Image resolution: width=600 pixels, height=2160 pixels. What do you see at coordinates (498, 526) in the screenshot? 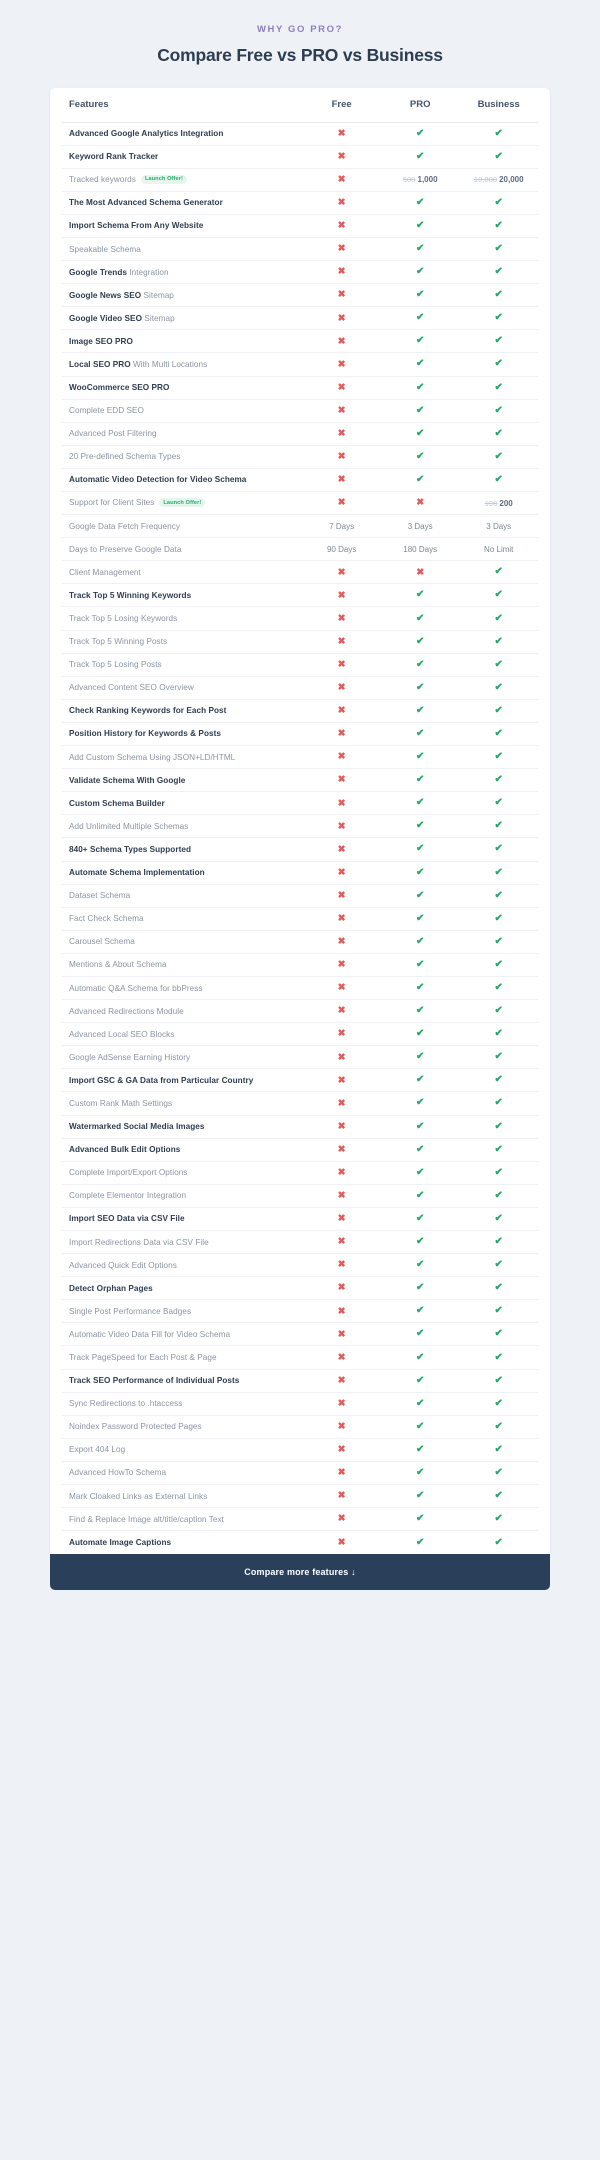
I see `business-cell: 3 Days` at bounding box center [498, 526].